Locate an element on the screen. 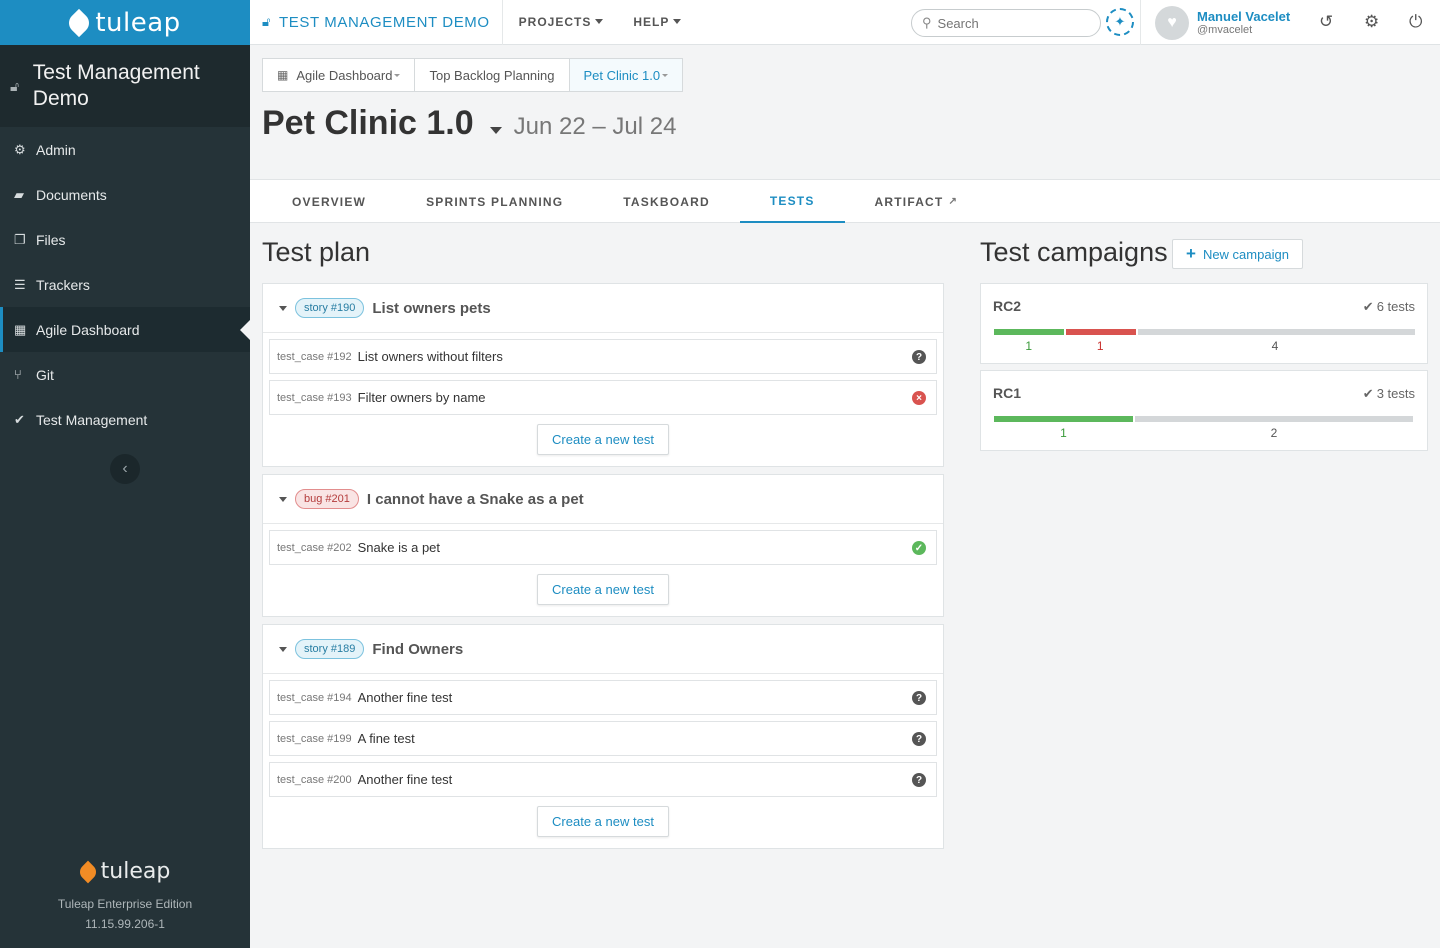 This screenshot has width=1440, height=948. logout-icon: ⏻ is located at coordinates (1415, 22).